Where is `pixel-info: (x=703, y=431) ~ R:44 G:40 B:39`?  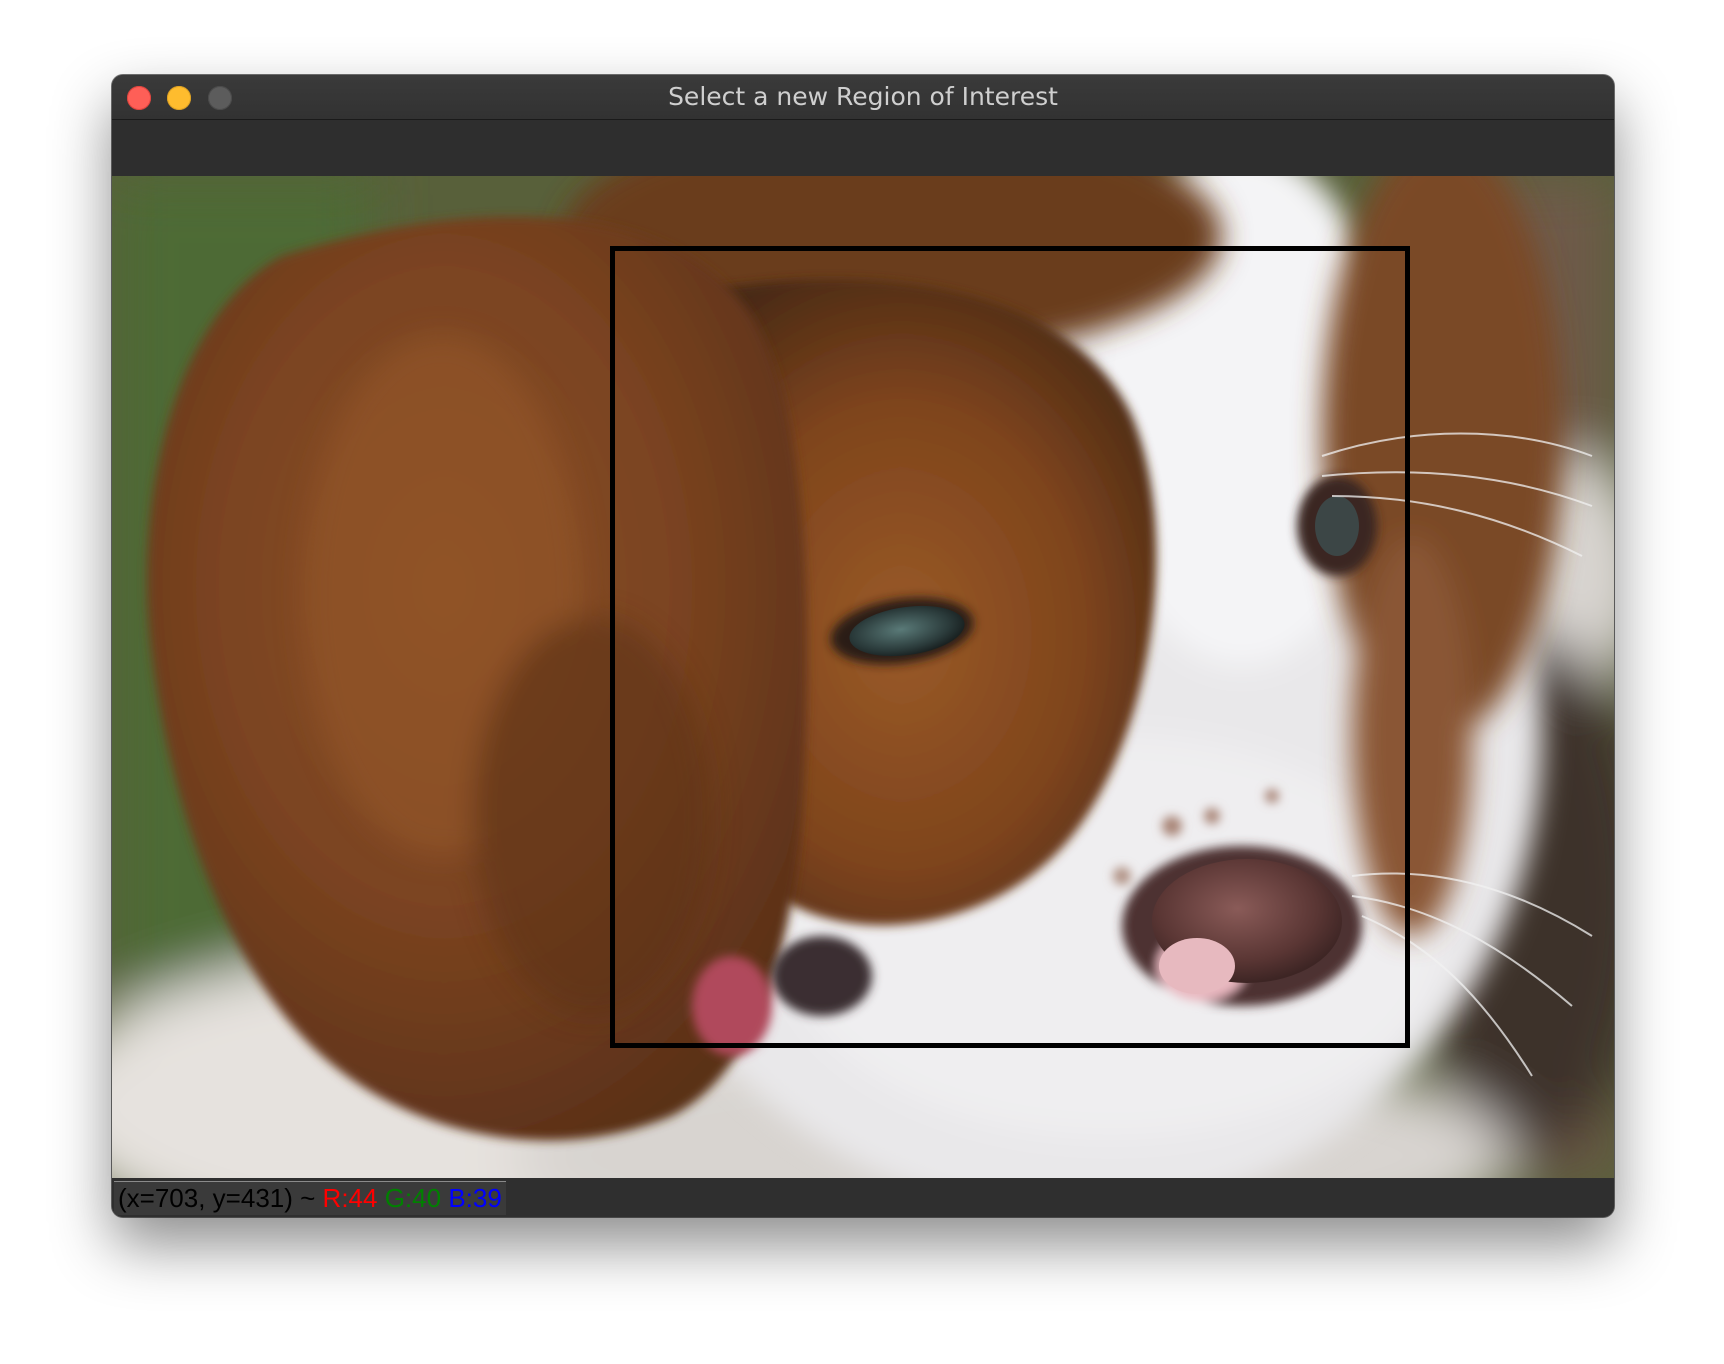 pixel-info: (x=703, y=431) ~ R:44 G:40 B:39 is located at coordinates (310, 1198).